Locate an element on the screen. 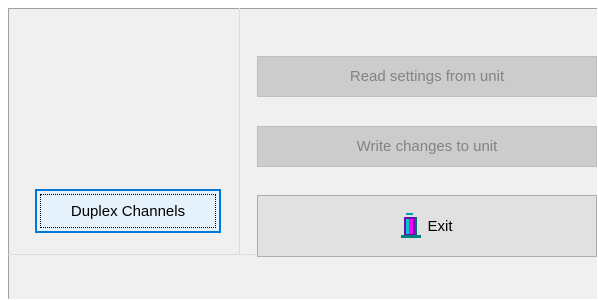 This screenshot has height=300, width=598. read-settings-label: Read settings from unit is located at coordinates (427, 76).